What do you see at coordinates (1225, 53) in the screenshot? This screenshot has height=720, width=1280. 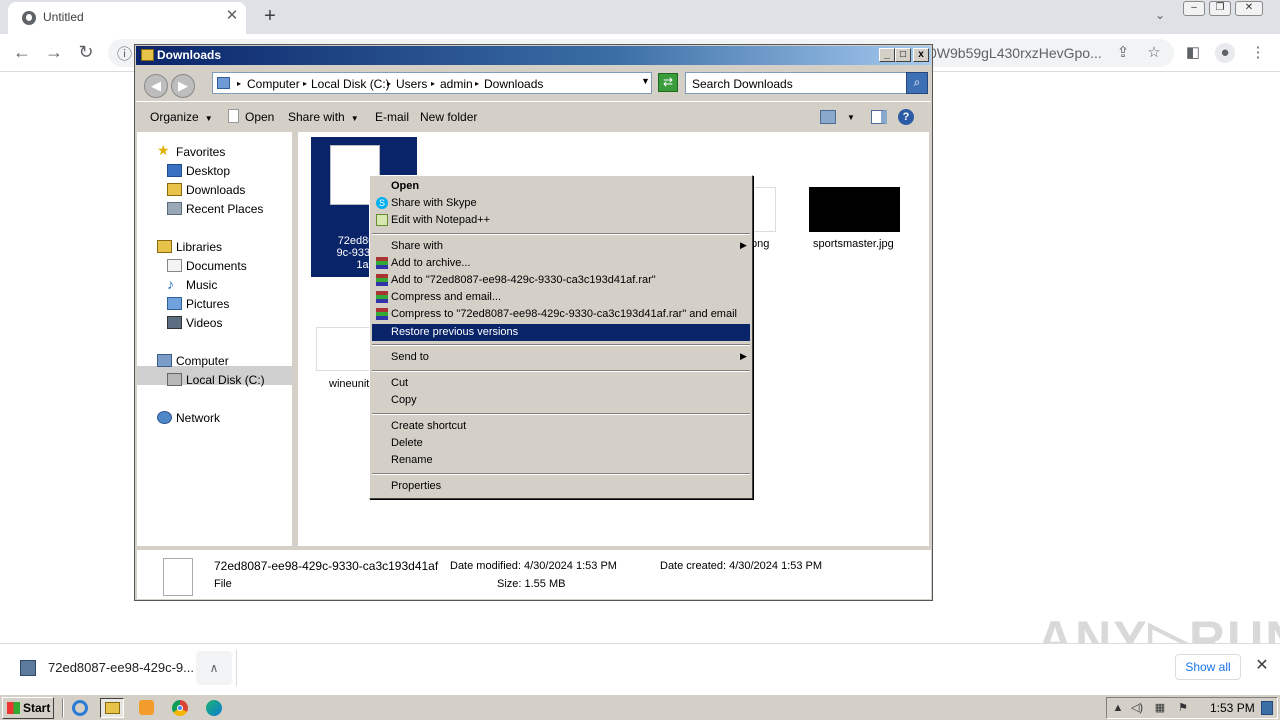 I see `profile-avatar-icon: ●` at bounding box center [1225, 53].